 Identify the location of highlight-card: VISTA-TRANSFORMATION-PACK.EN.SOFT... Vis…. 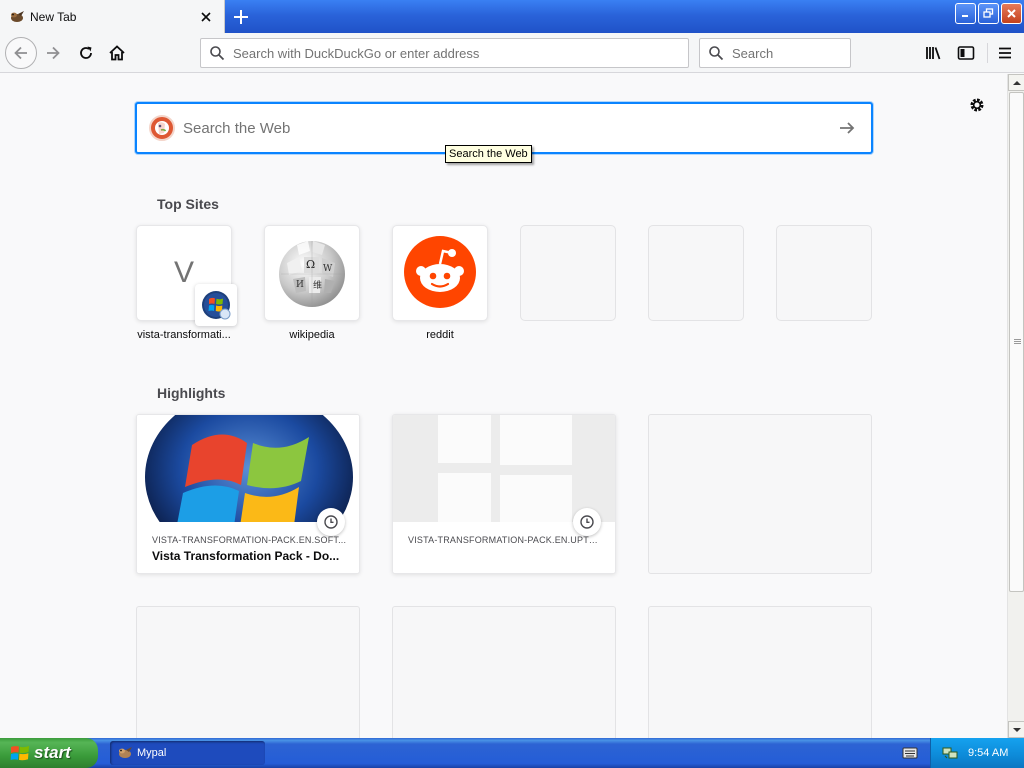
(248, 494).